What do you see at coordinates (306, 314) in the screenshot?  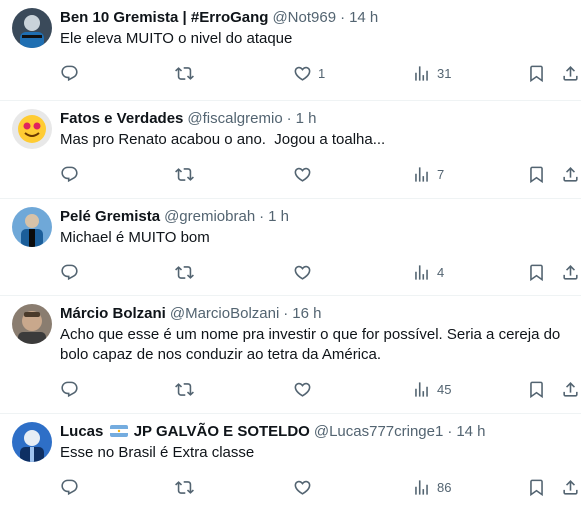 I see `timestamp: 16 h` at bounding box center [306, 314].